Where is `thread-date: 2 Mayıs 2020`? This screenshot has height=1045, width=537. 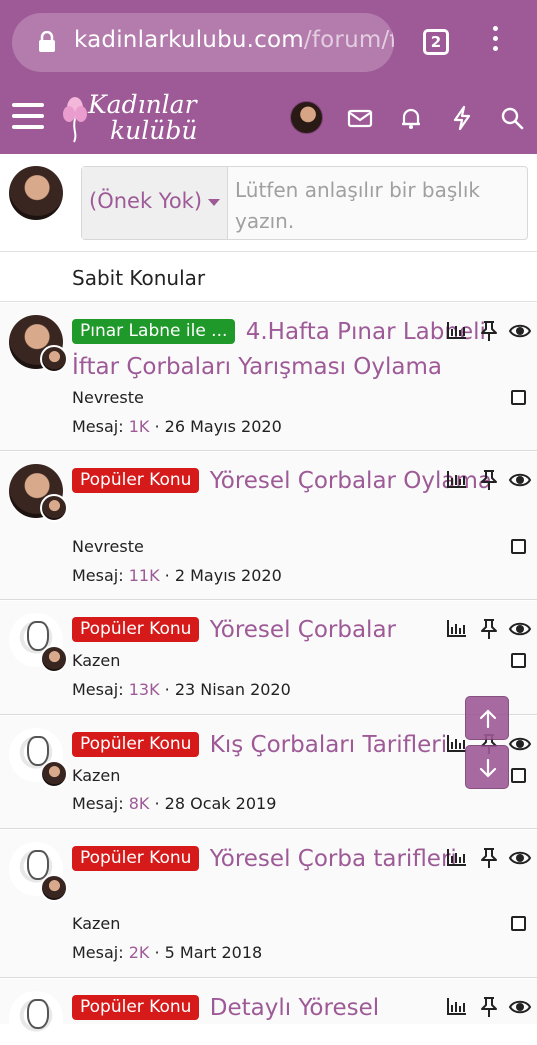 thread-date: 2 Mayıs 2020 is located at coordinates (228, 575).